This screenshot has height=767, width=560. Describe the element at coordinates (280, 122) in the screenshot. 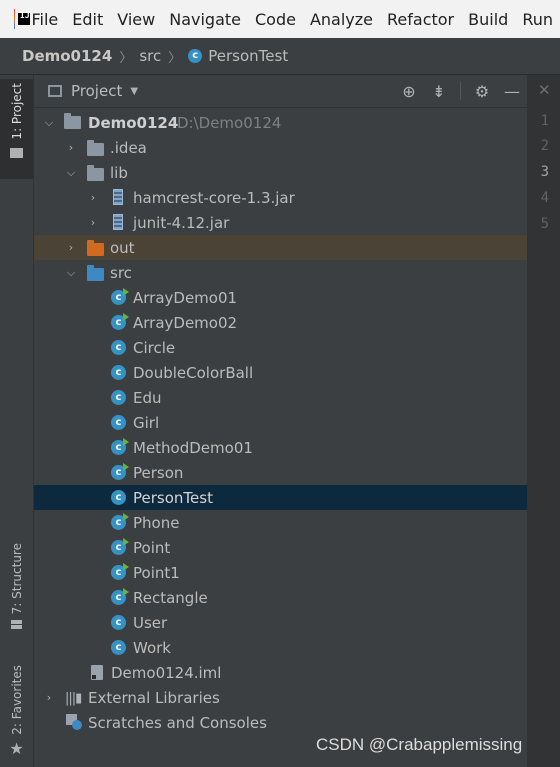

I see `tree-node-root: ⌵ Demo0124 D:\Demo0124` at that location.